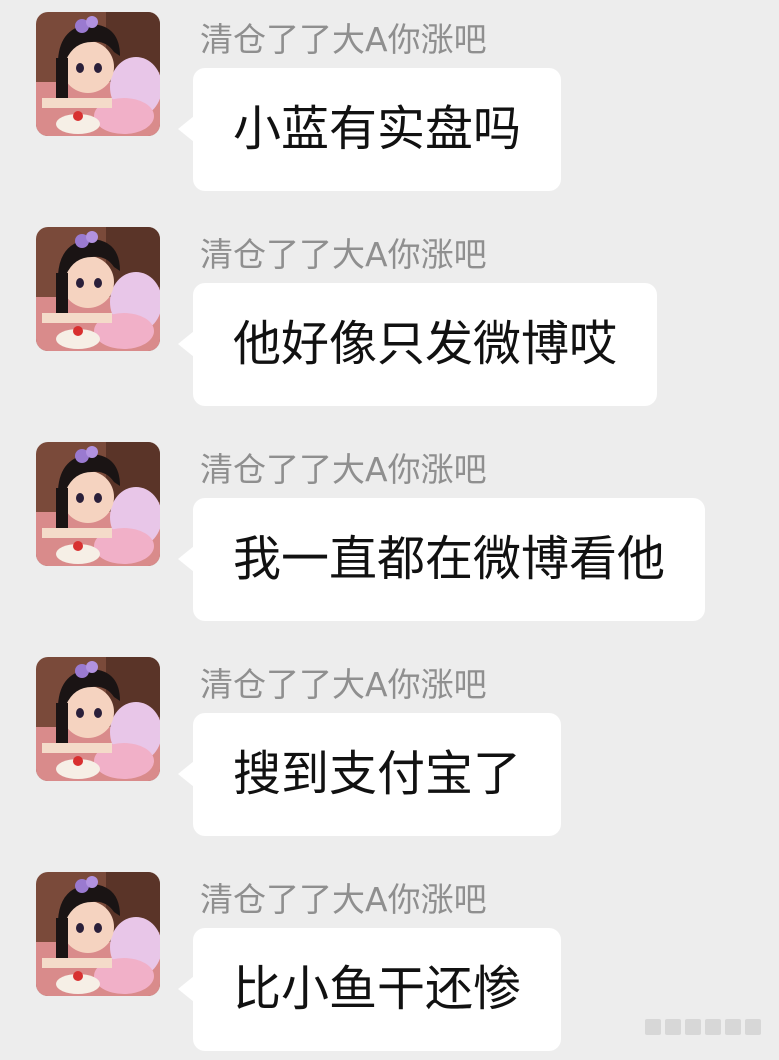 The image size is (779, 1060). What do you see at coordinates (377, 774) in the screenshot?
I see `message-bubble: 搜到支付宝了` at bounding box center [377, 774].